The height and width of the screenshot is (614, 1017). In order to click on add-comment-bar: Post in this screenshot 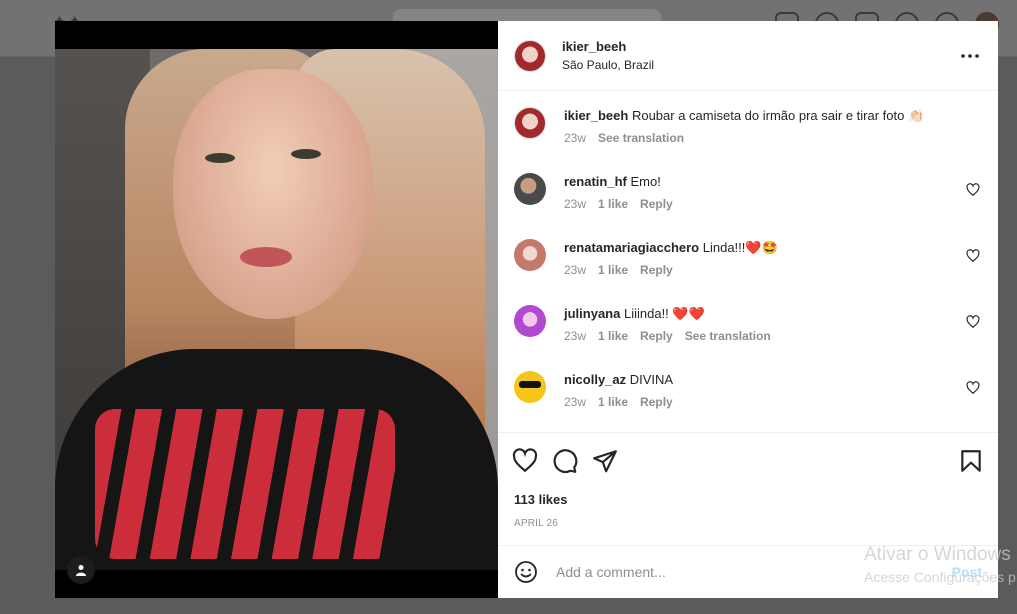, I will do `click(748, 571)`.